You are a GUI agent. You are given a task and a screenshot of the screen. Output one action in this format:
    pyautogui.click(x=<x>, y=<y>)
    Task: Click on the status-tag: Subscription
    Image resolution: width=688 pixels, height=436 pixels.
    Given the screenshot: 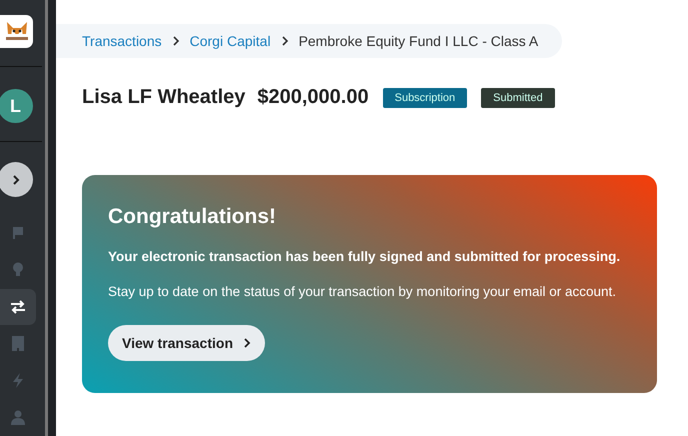 What is the action you would take?
    pyautogui.click(x=425, y=98)
    